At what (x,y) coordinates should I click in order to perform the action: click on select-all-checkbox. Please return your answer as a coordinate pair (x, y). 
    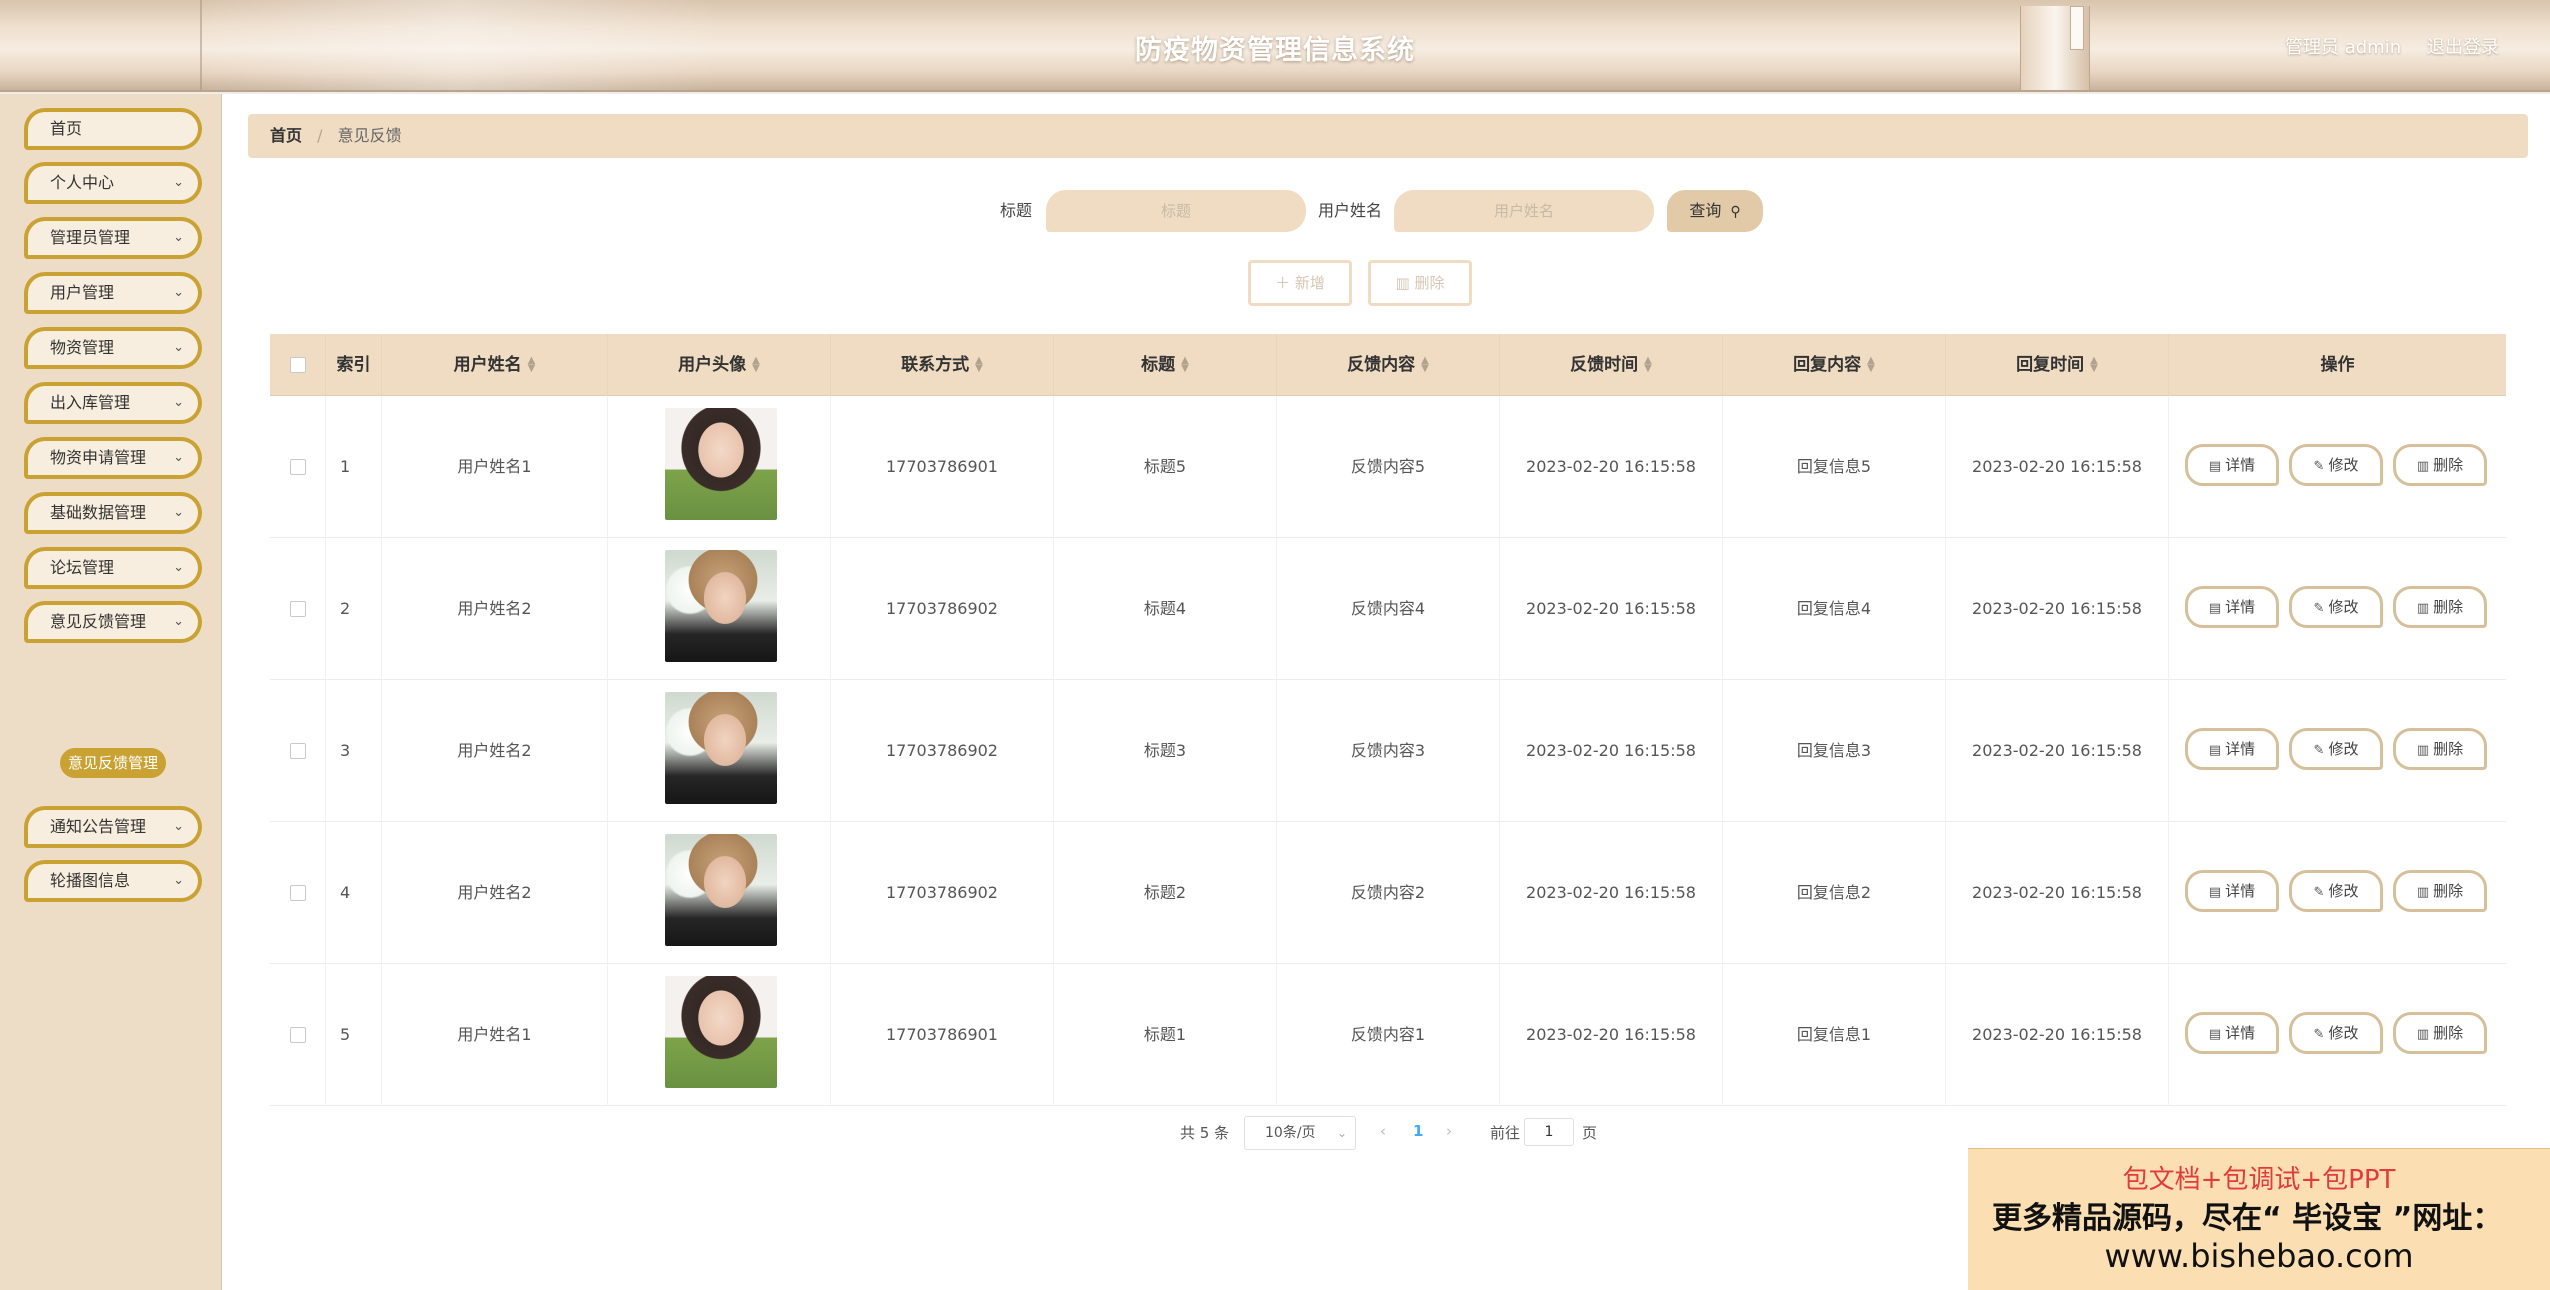
    Looking at the image, I should click on (298, 365).